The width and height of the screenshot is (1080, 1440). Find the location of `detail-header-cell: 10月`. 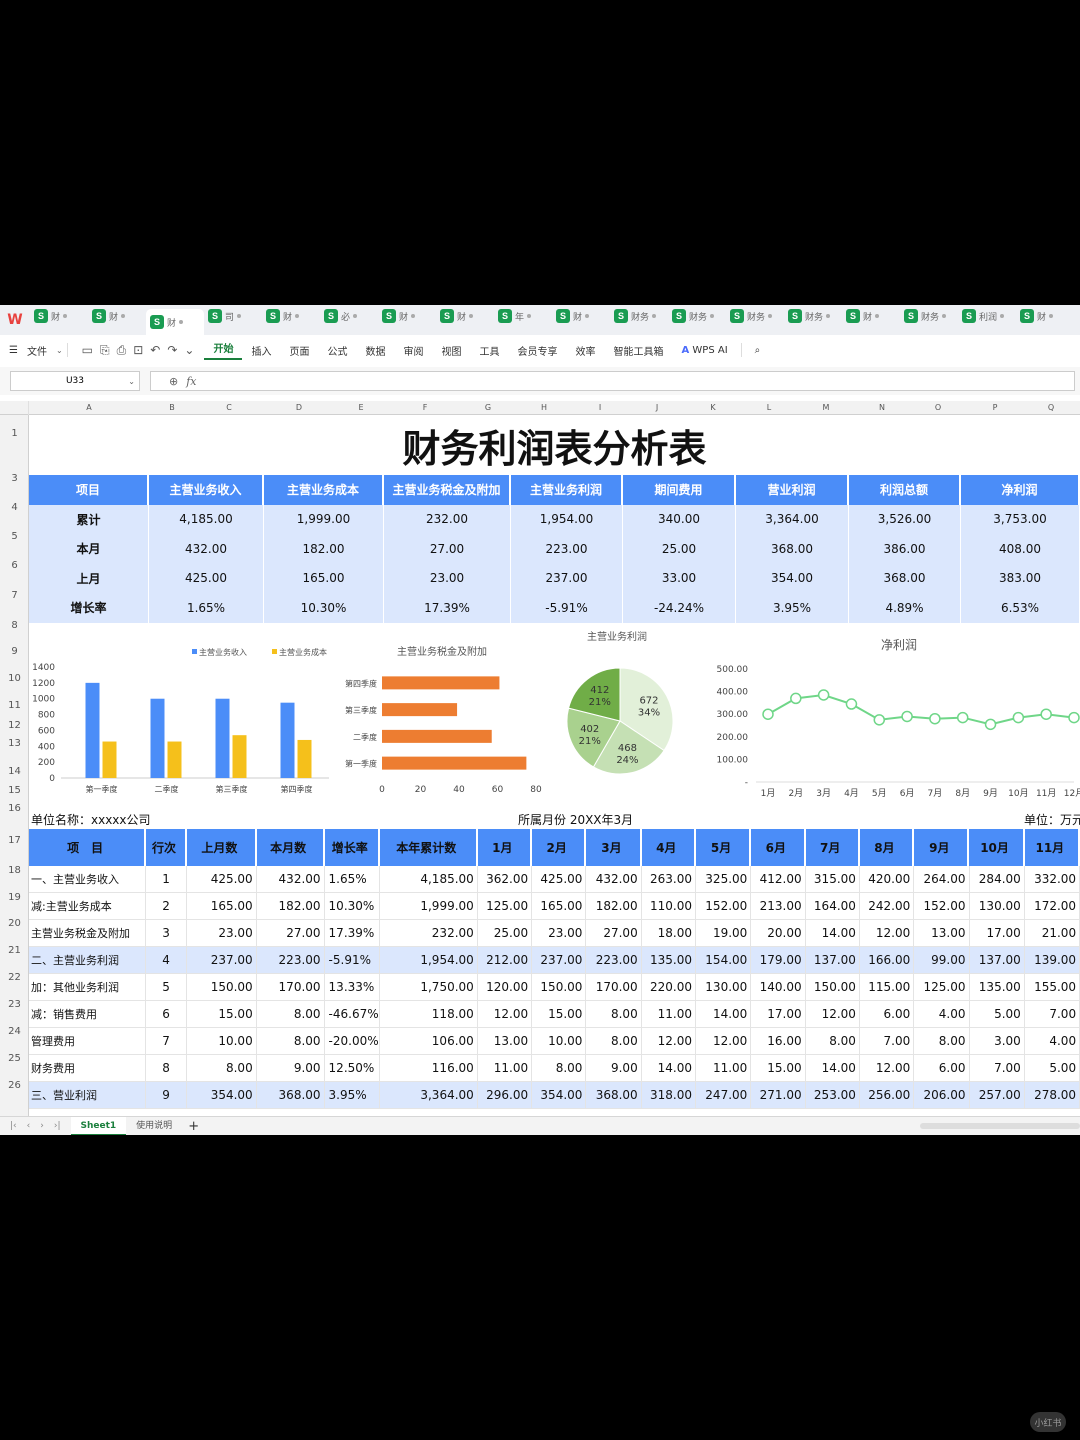

detail-header-cell: 10月 is located at coordinates (997, 847).